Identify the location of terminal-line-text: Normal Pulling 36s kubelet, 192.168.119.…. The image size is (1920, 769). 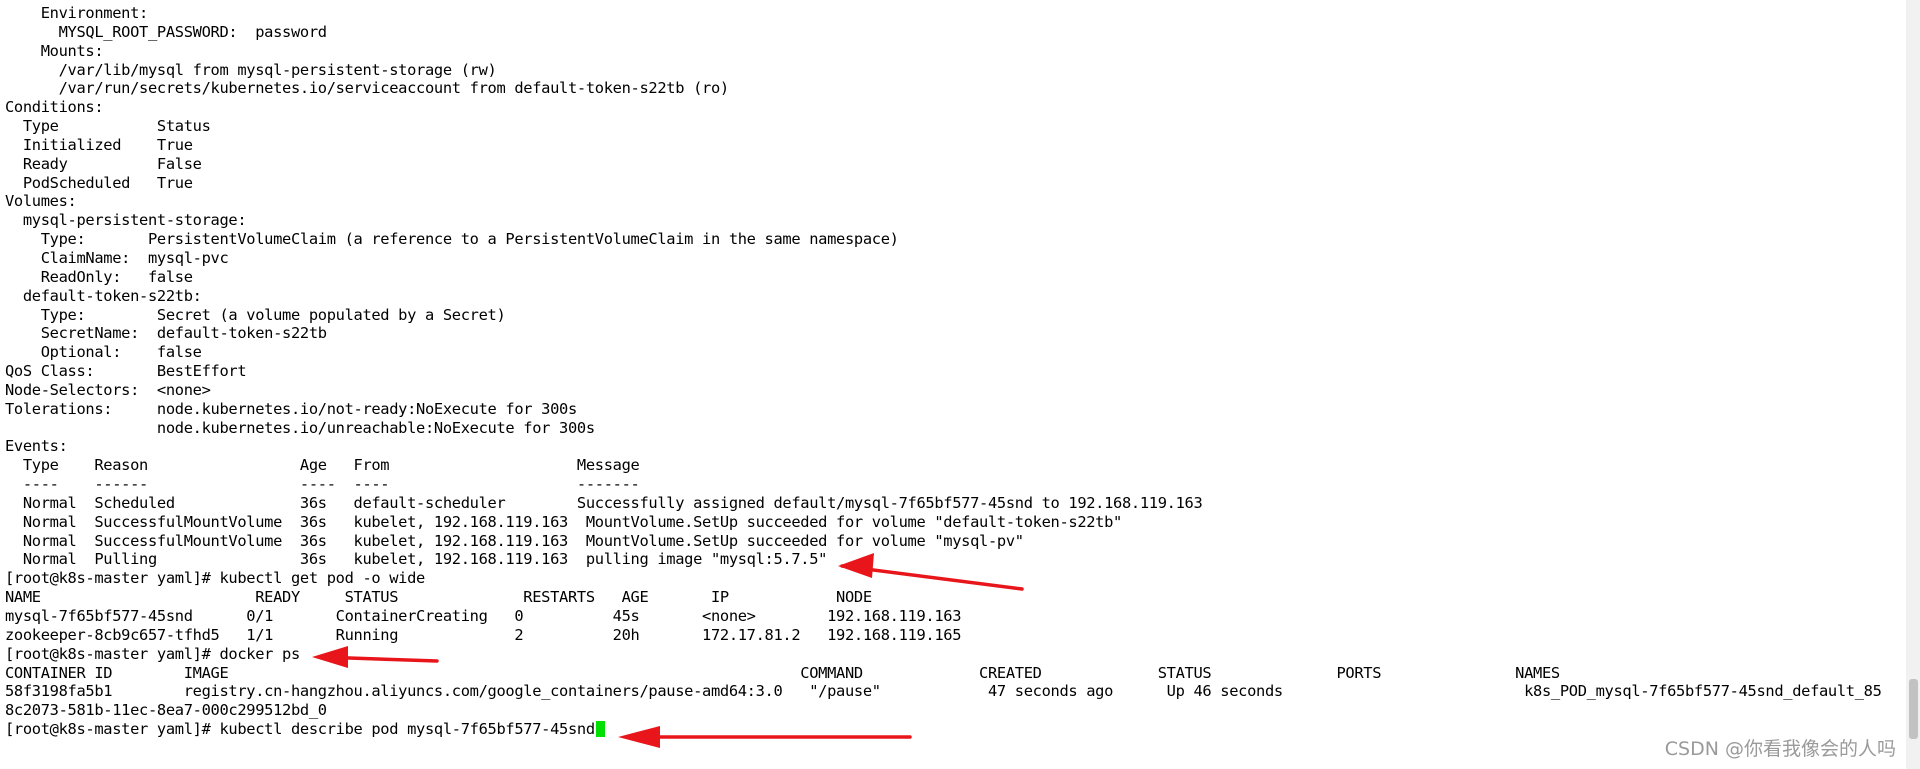
(416, 559).